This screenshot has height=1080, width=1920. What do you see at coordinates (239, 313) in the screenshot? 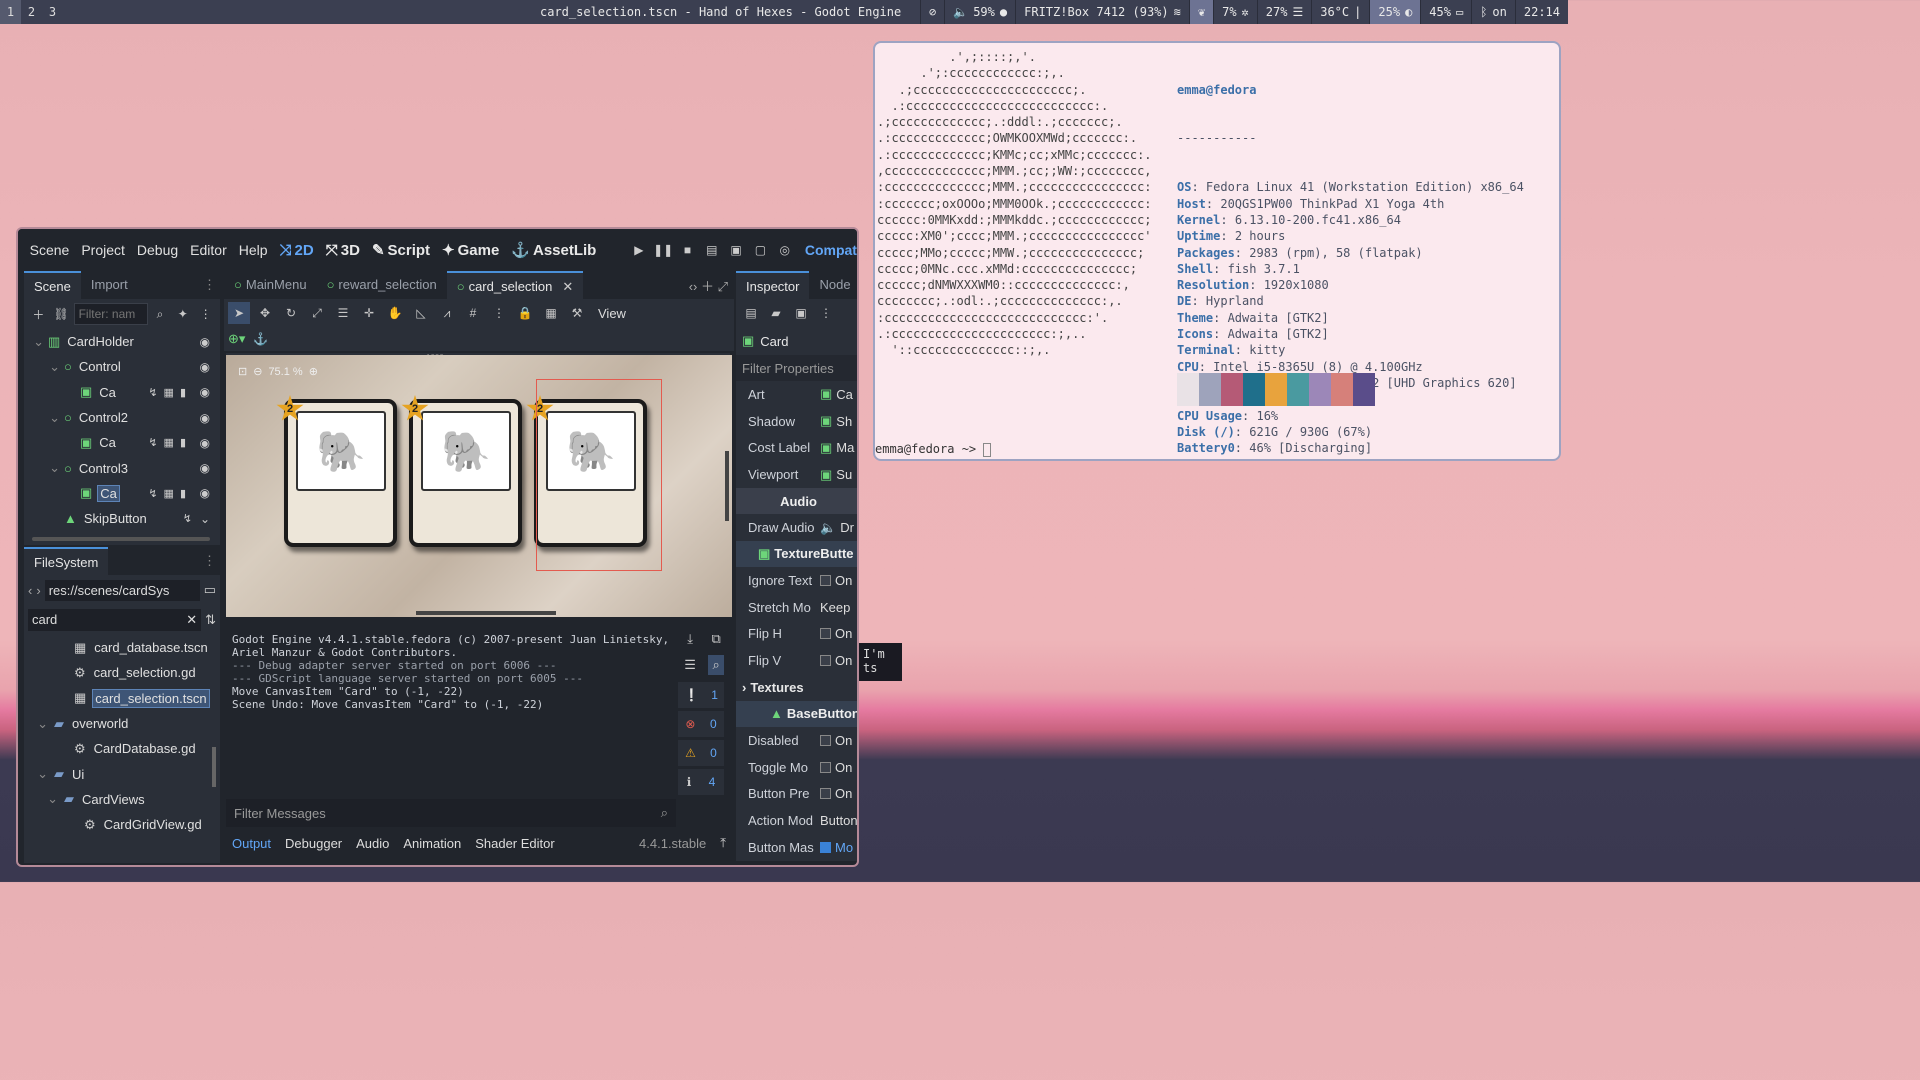
I see `select-tool-icon: ➤` at bounding box center [239, 313].